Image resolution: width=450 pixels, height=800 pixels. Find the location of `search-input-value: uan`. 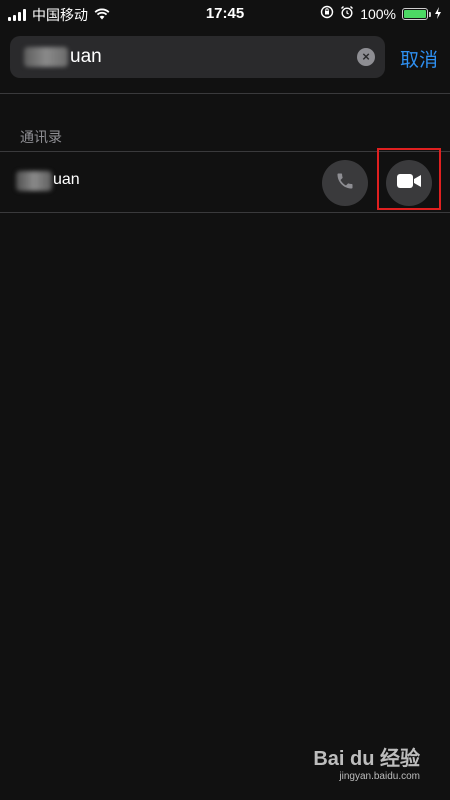

search-input-value: uan is located at coordinates (86, 56).